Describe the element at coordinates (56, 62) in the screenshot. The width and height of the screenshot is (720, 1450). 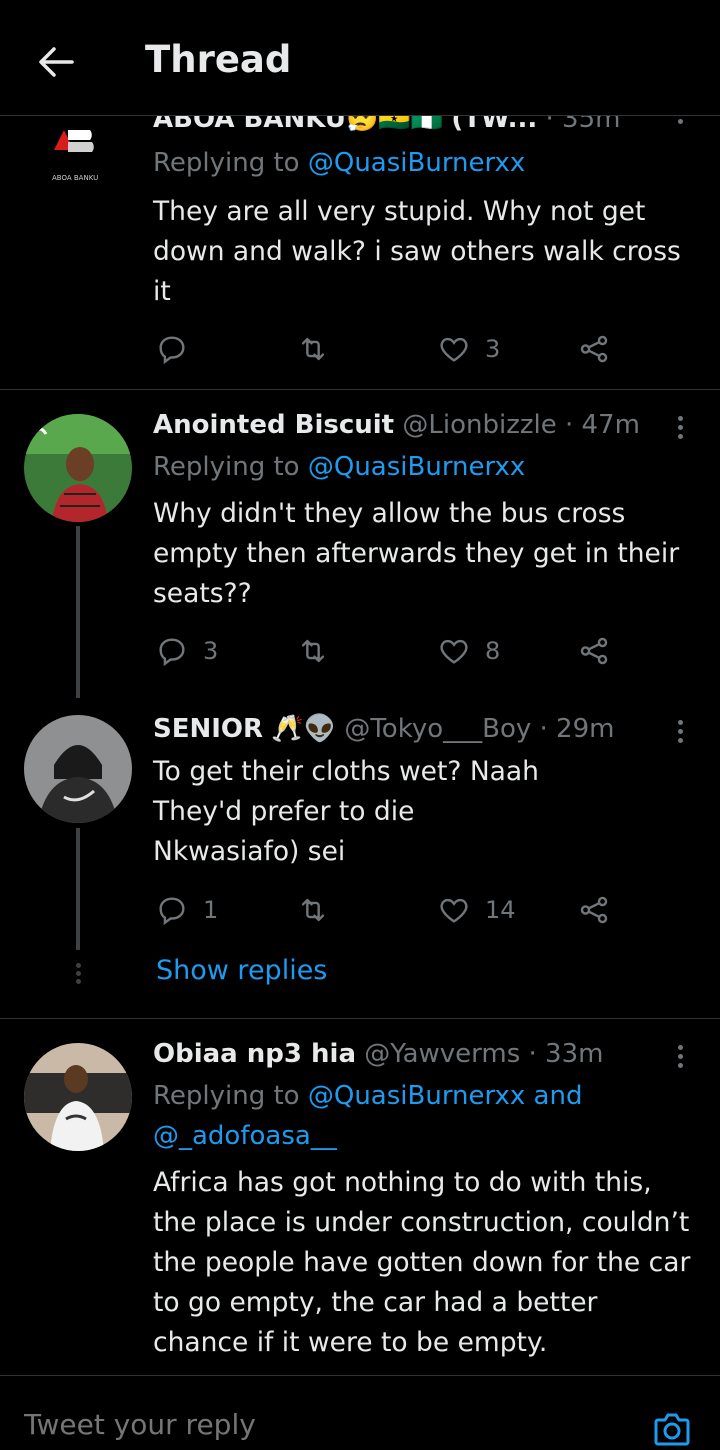
I see `back-arrow-icon` at that location.